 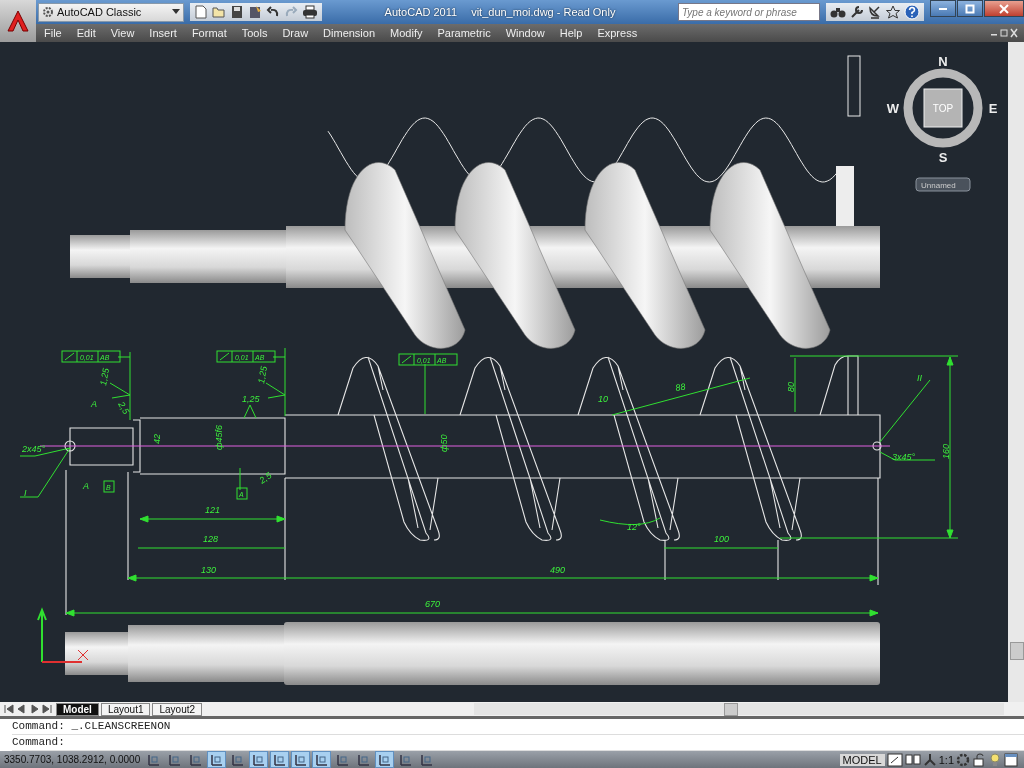 I want to click on clean-screen-icon, so click(x=1011, y=759).